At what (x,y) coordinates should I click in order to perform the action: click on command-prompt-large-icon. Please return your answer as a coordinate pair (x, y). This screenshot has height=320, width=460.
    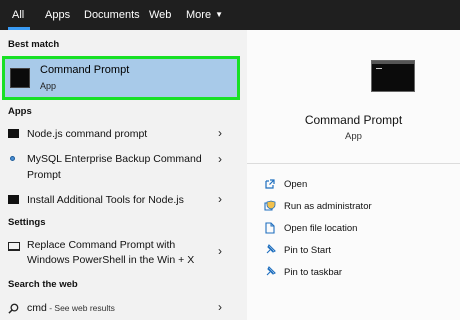
    Looking at the image, I should click on (393, 76).